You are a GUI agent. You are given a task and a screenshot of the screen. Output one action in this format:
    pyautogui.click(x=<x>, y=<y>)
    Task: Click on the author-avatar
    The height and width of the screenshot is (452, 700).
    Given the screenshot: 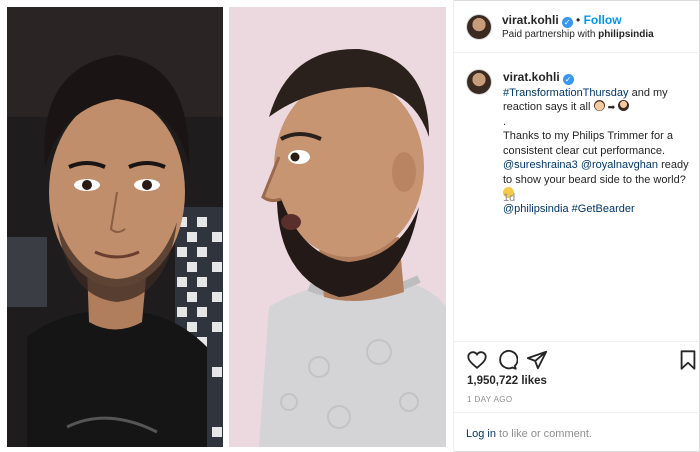 What is the action you would take?
    pyautogui.click(x=479, y=27)
    